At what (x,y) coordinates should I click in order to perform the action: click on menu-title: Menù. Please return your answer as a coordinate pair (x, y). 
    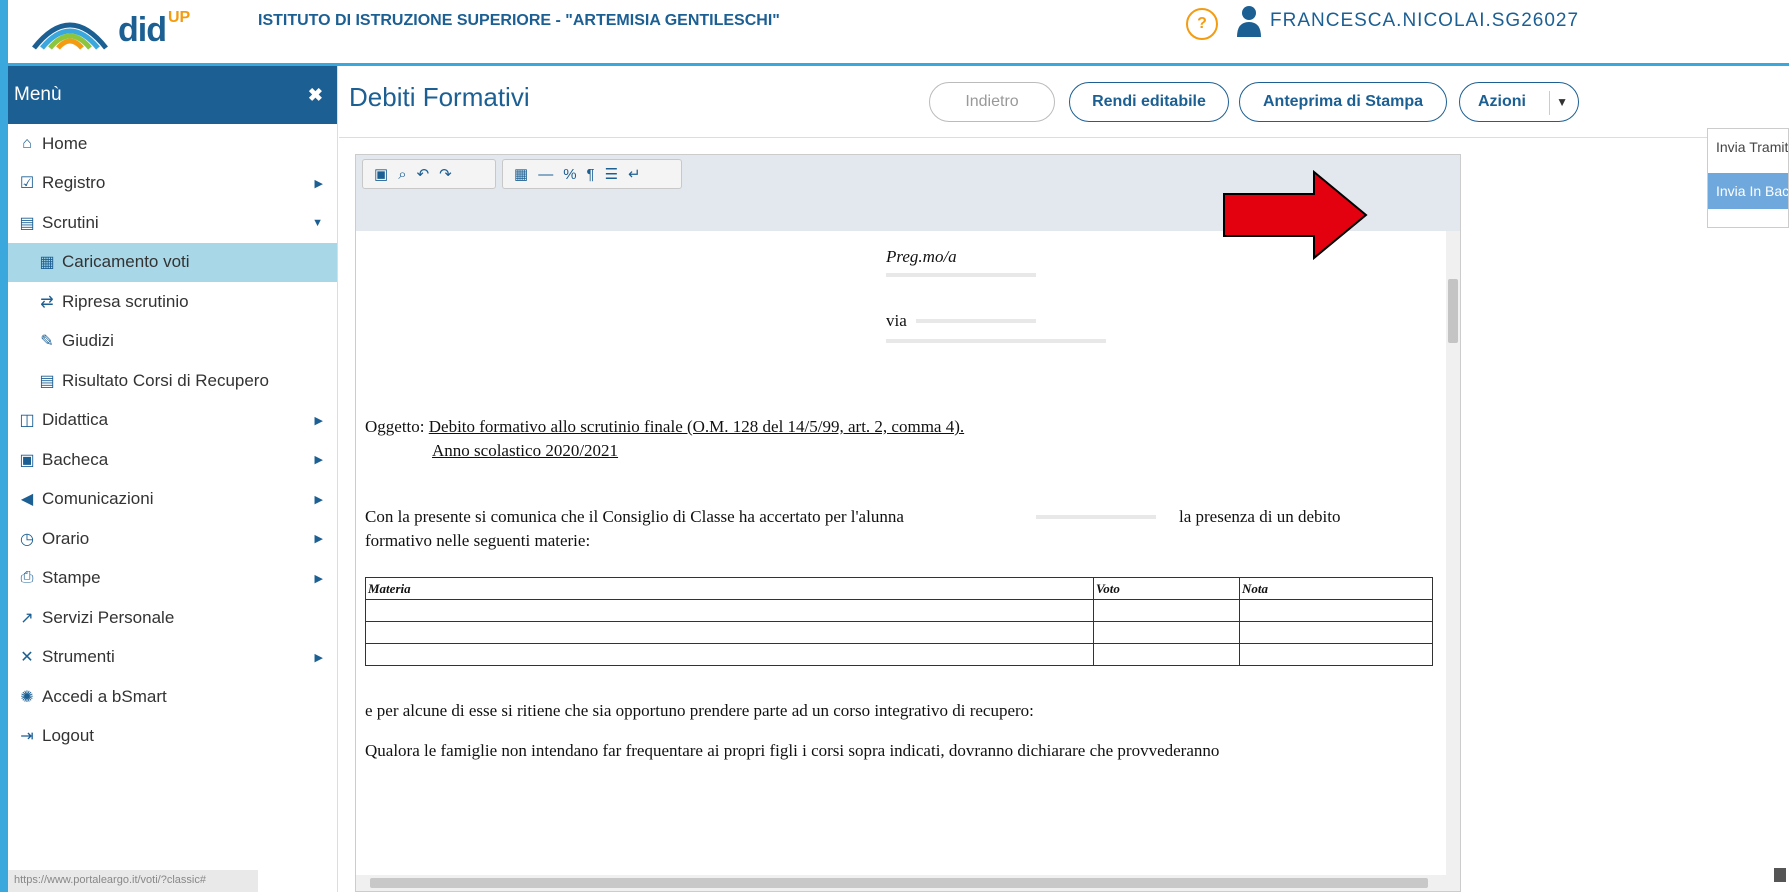
    Looking at the image, I should click on (38, 94).